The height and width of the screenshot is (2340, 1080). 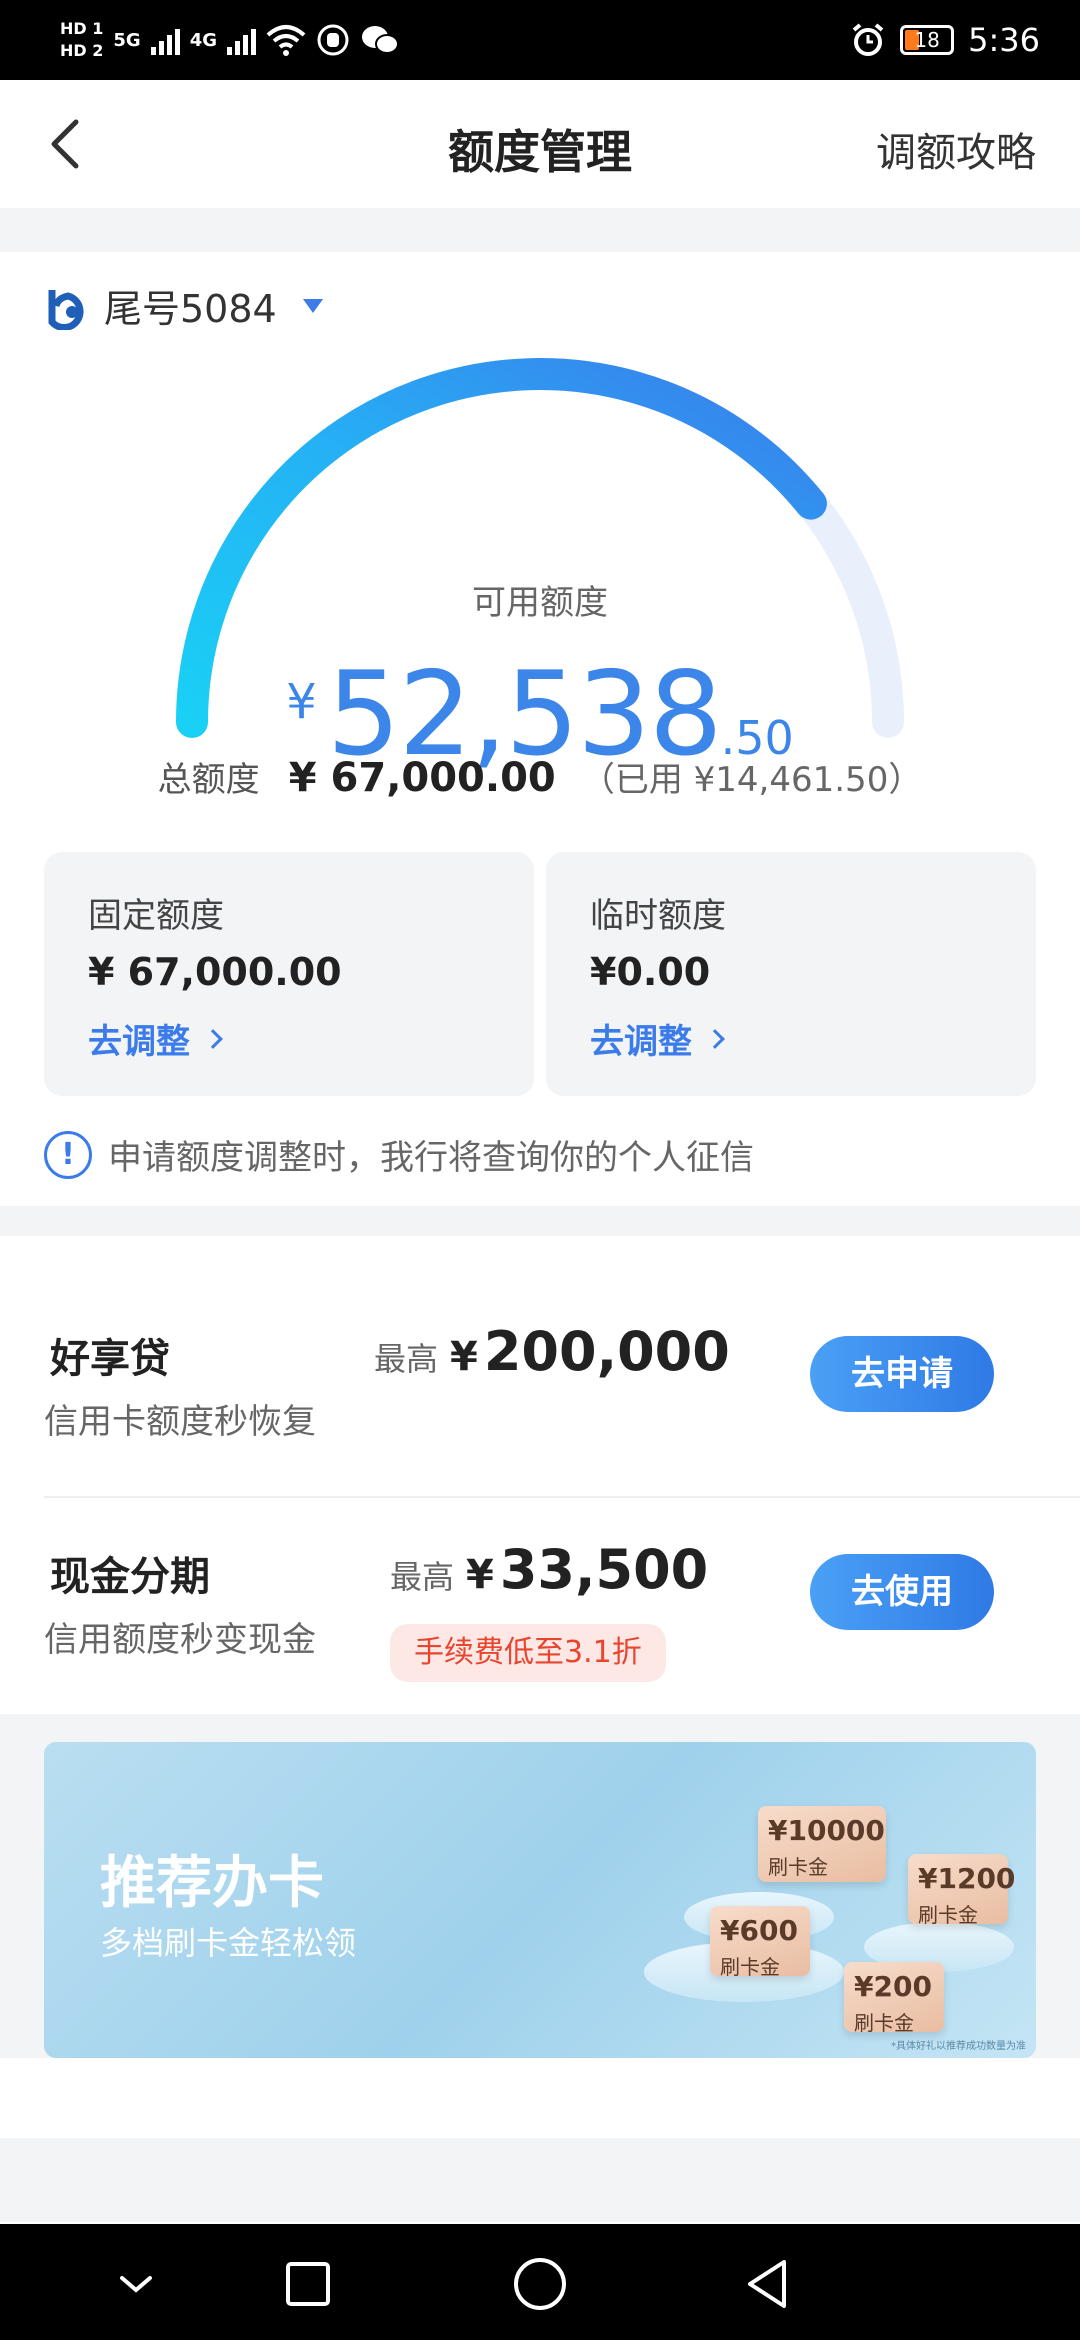 I want to click on temp-quota-adjust-label: 去调整, so click(x=641, y=1042).